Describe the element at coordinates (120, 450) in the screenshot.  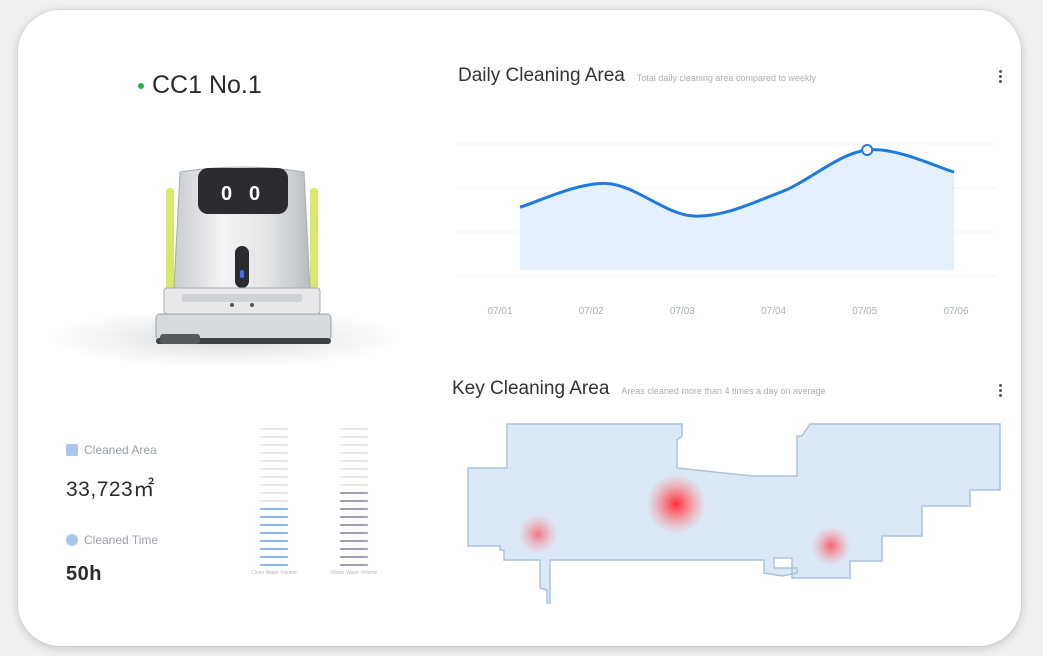
I see `cleaned-area-label-text: Cleaned Area` at that location.